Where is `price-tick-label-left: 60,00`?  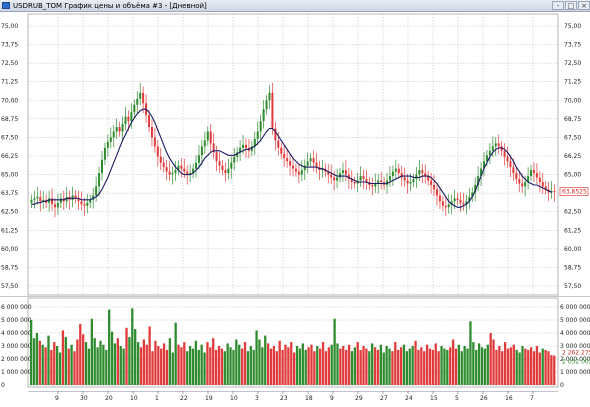 price-tick-label-left: 60,00 is located at coordinates (9, 249).